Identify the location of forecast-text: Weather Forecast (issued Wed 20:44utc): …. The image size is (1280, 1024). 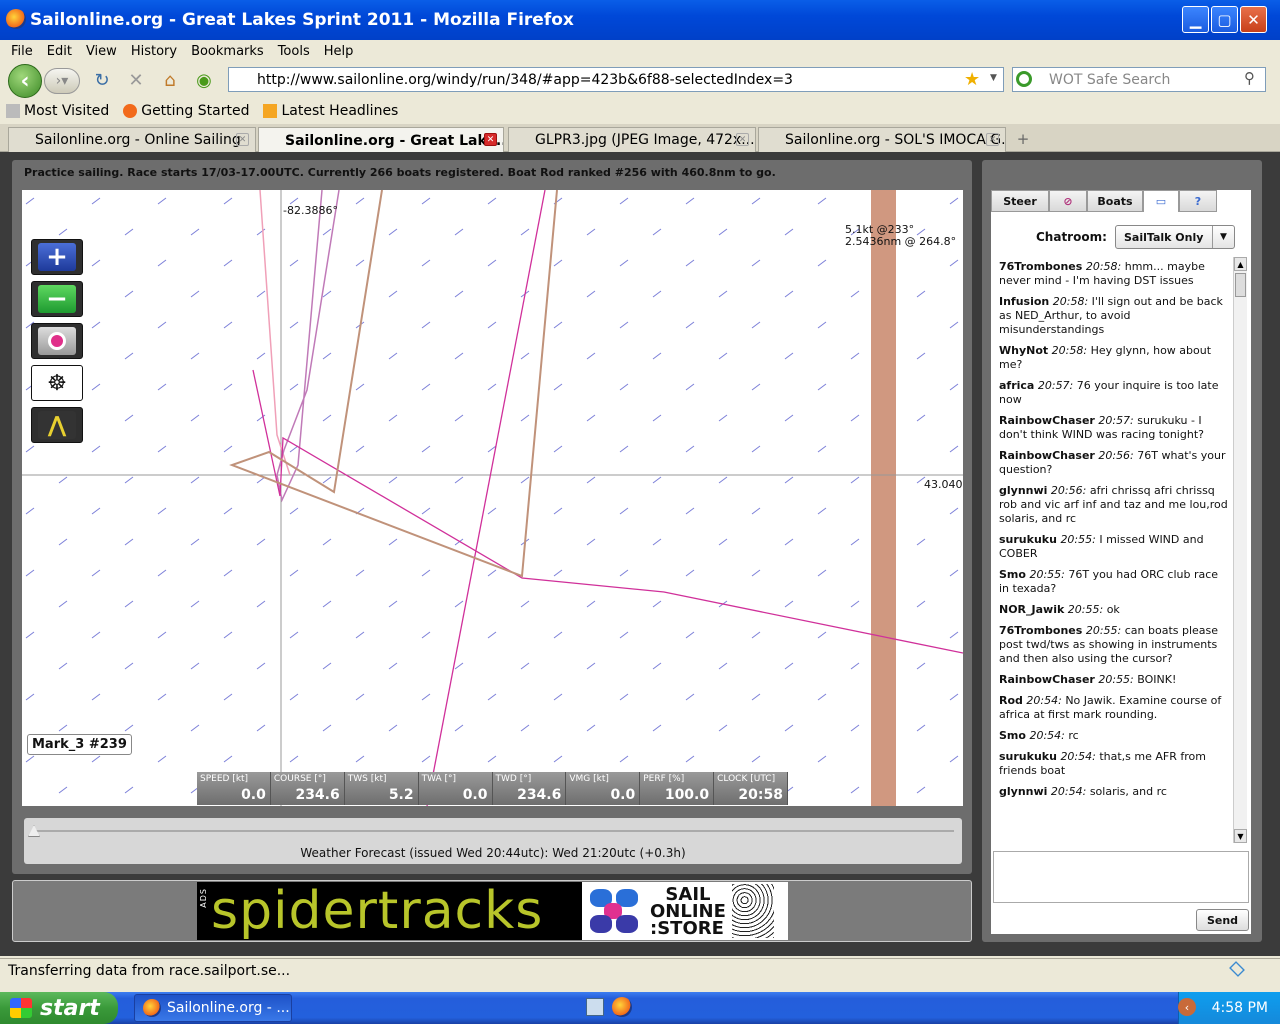
(493, 853).